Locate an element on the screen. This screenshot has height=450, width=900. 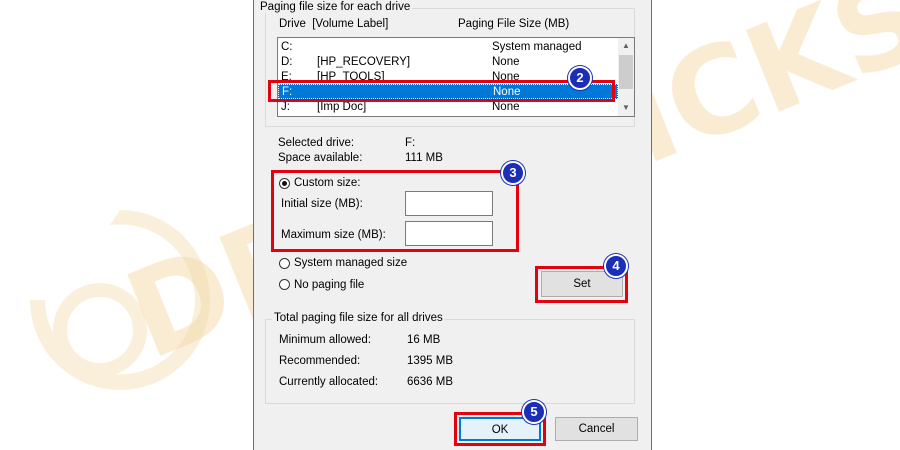
no-paging-label: No paging file is located at coordinates (329, 285).